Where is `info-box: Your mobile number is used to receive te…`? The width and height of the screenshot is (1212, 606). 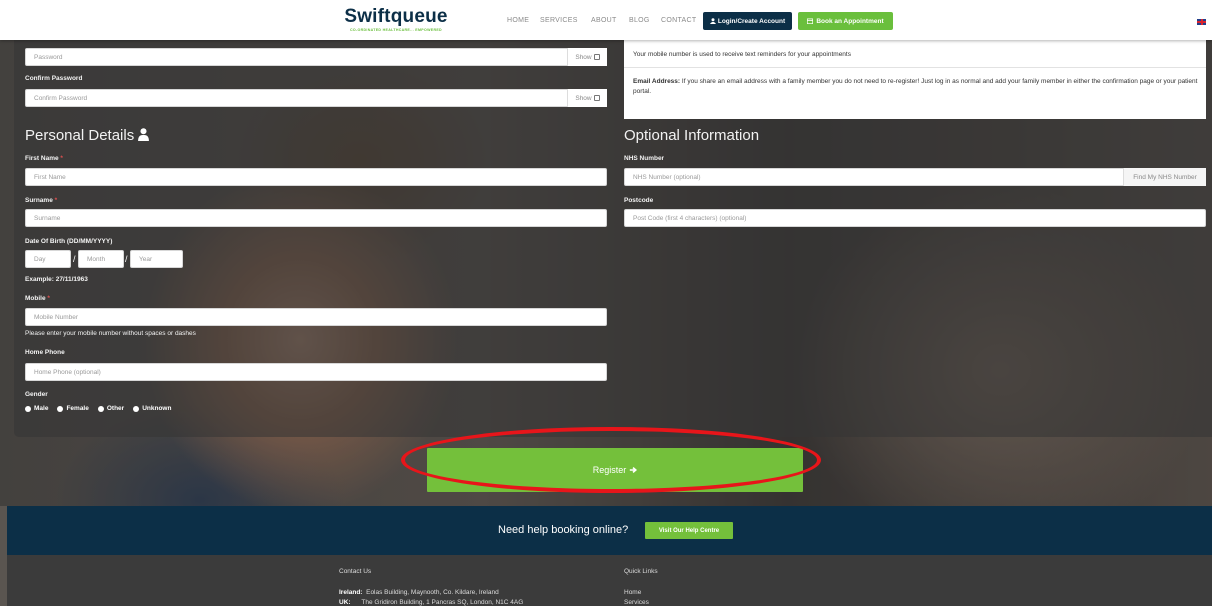 info-box: Your mobile number is used to receive te… is located at coordinates (915, 79).